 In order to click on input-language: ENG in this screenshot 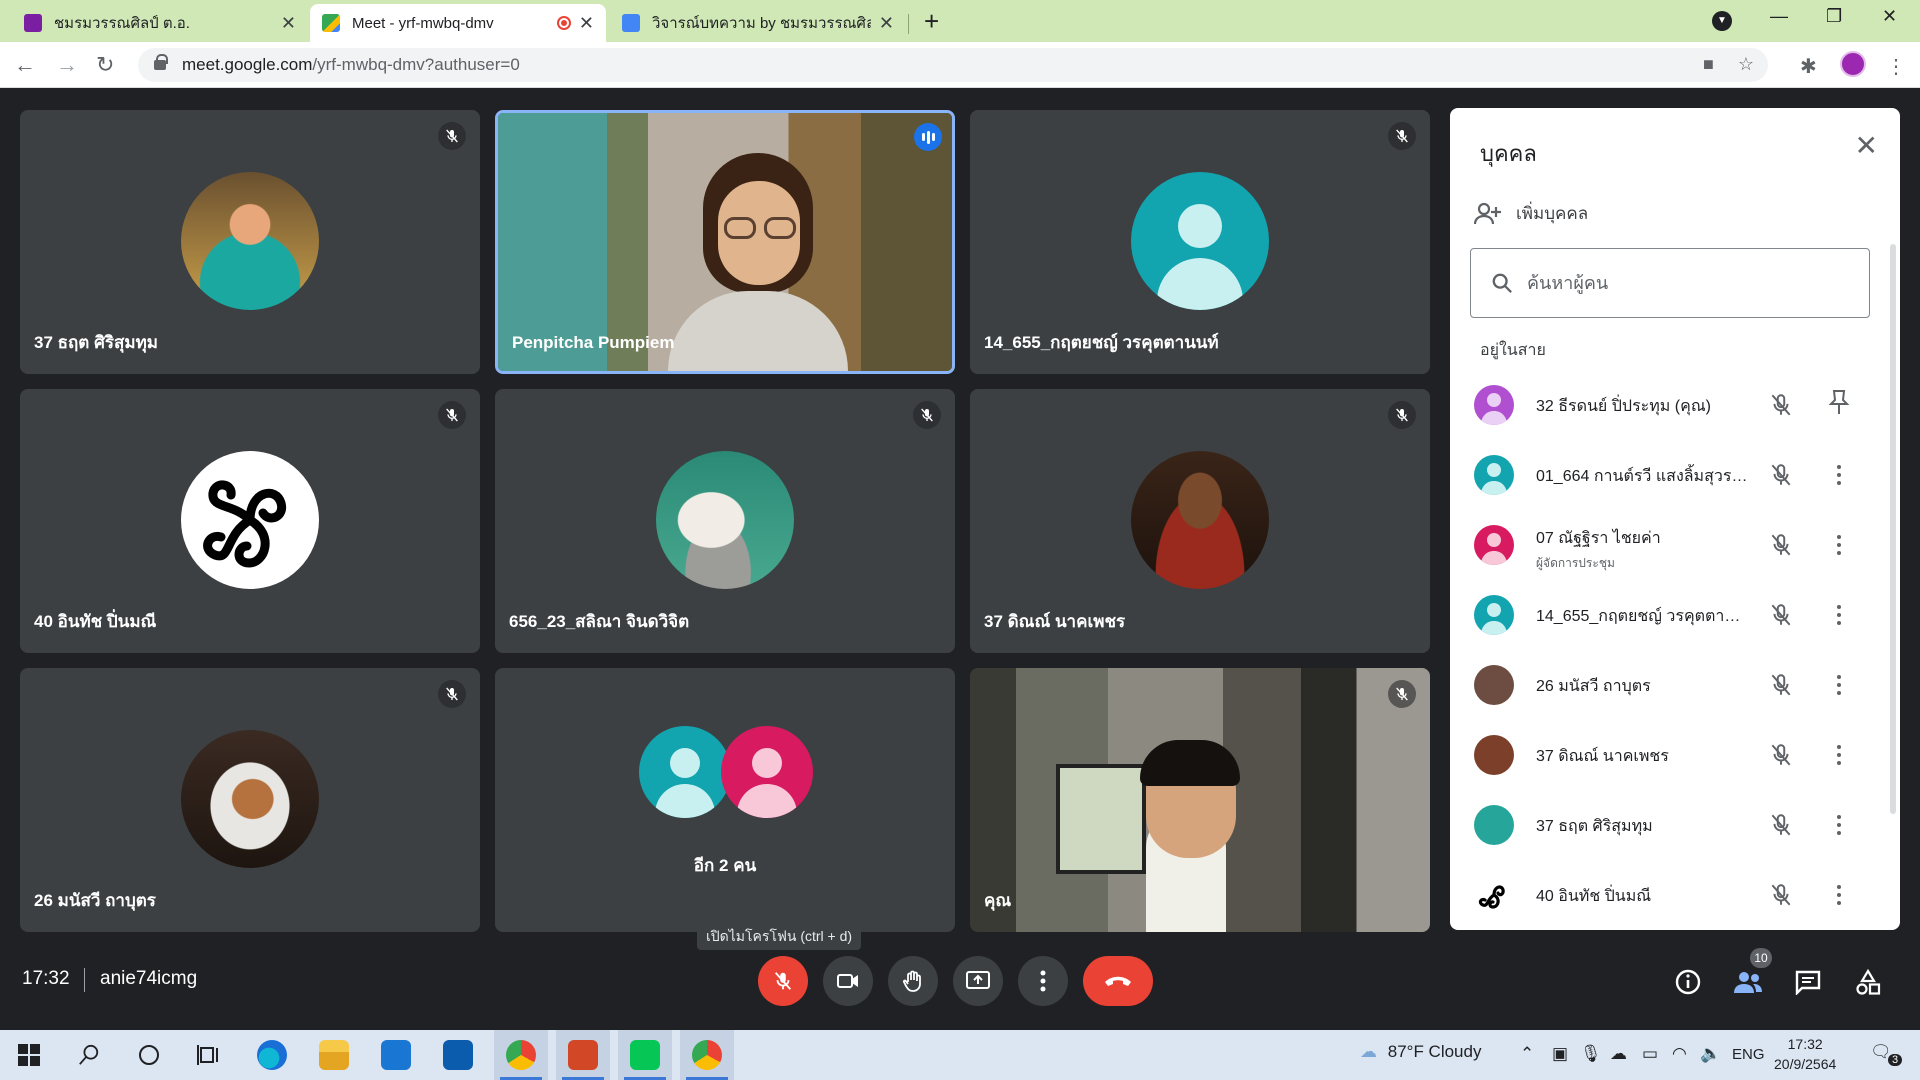, I will do `click(1748, 1054)`.